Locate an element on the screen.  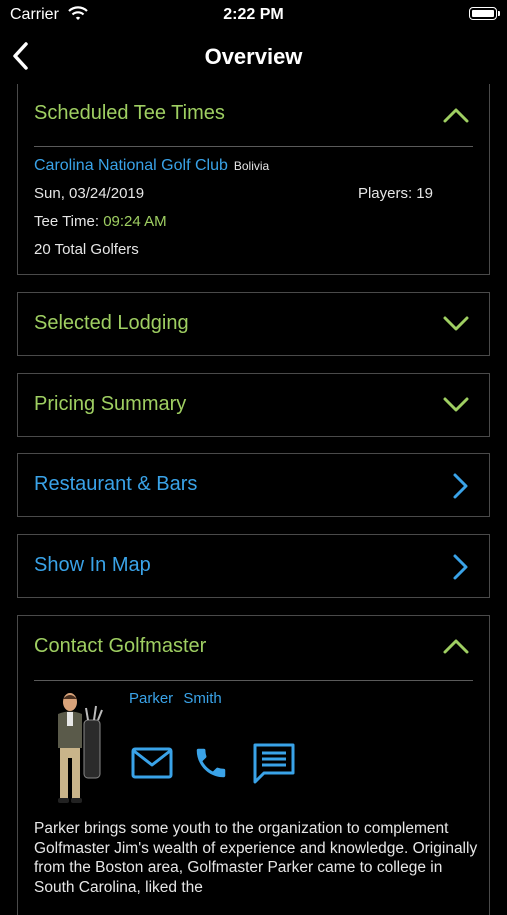
golfmaster-photo is located at coordinates (80, 748).